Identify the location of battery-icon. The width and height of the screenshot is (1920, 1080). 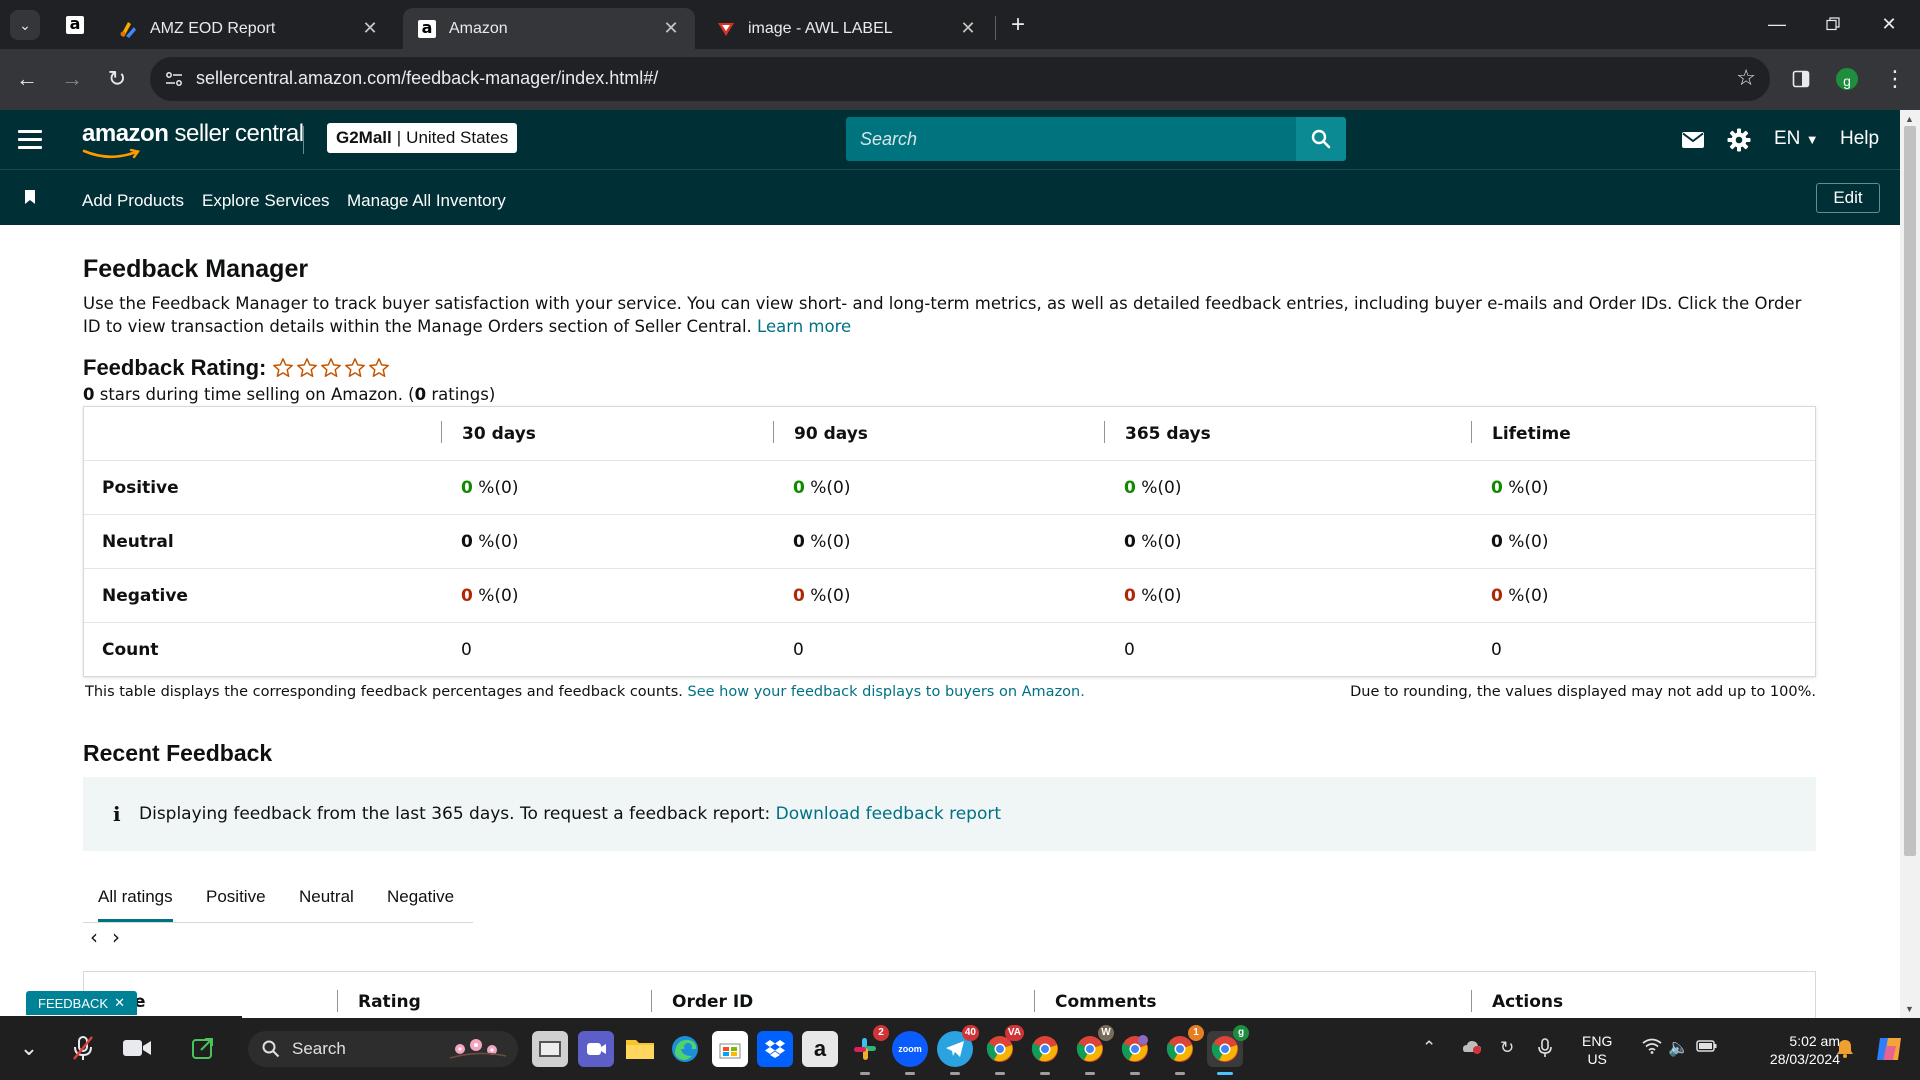
(1707, 1048).